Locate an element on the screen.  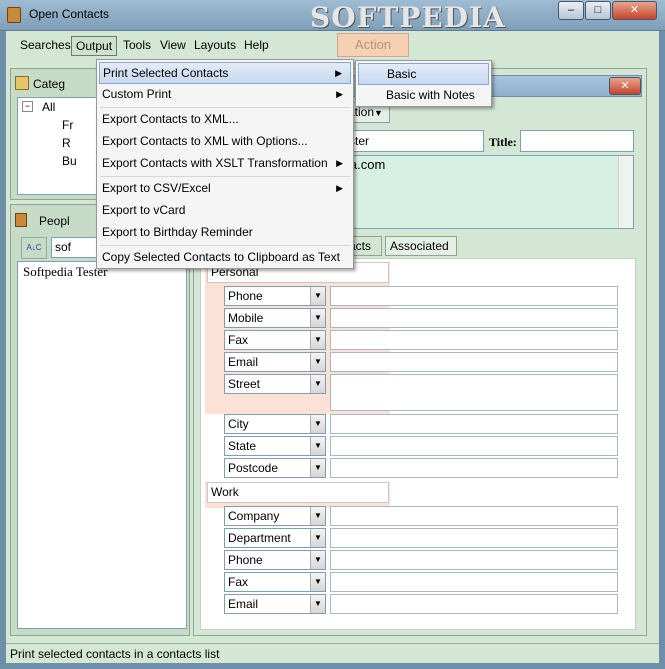
minimize-button: – is located at coordinates (571, 10).